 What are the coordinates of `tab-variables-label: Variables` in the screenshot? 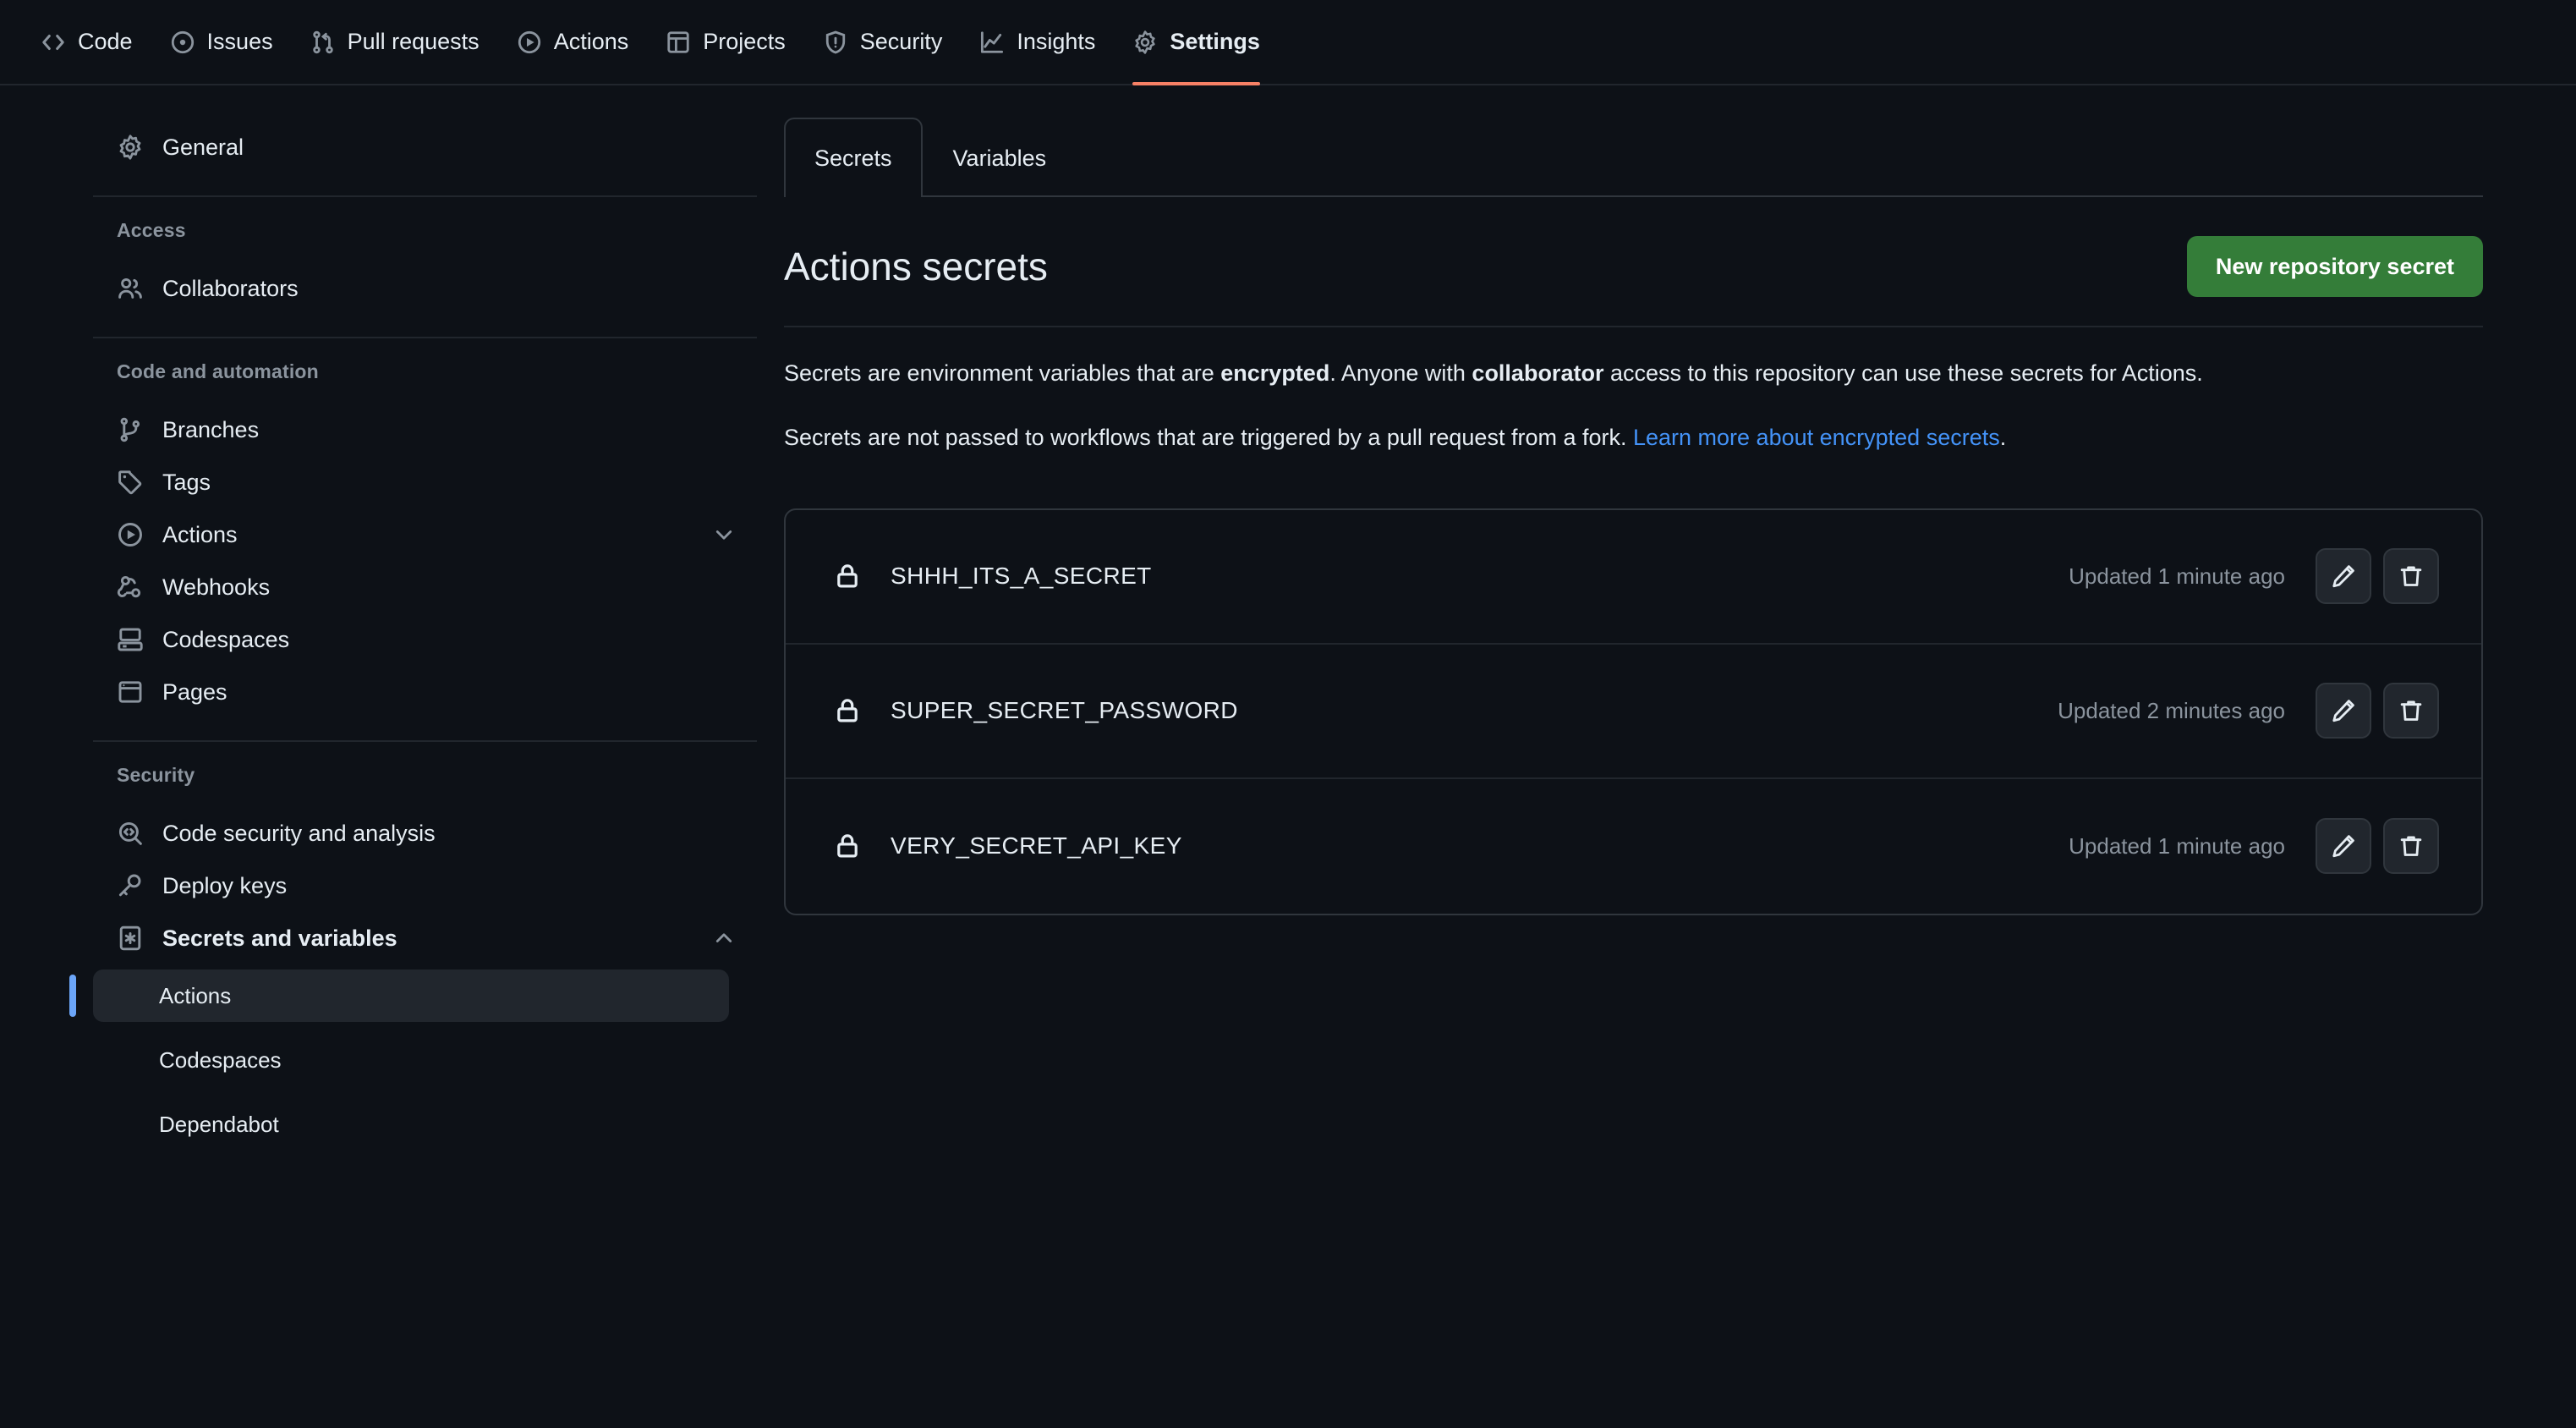 It's located at (999, 158).